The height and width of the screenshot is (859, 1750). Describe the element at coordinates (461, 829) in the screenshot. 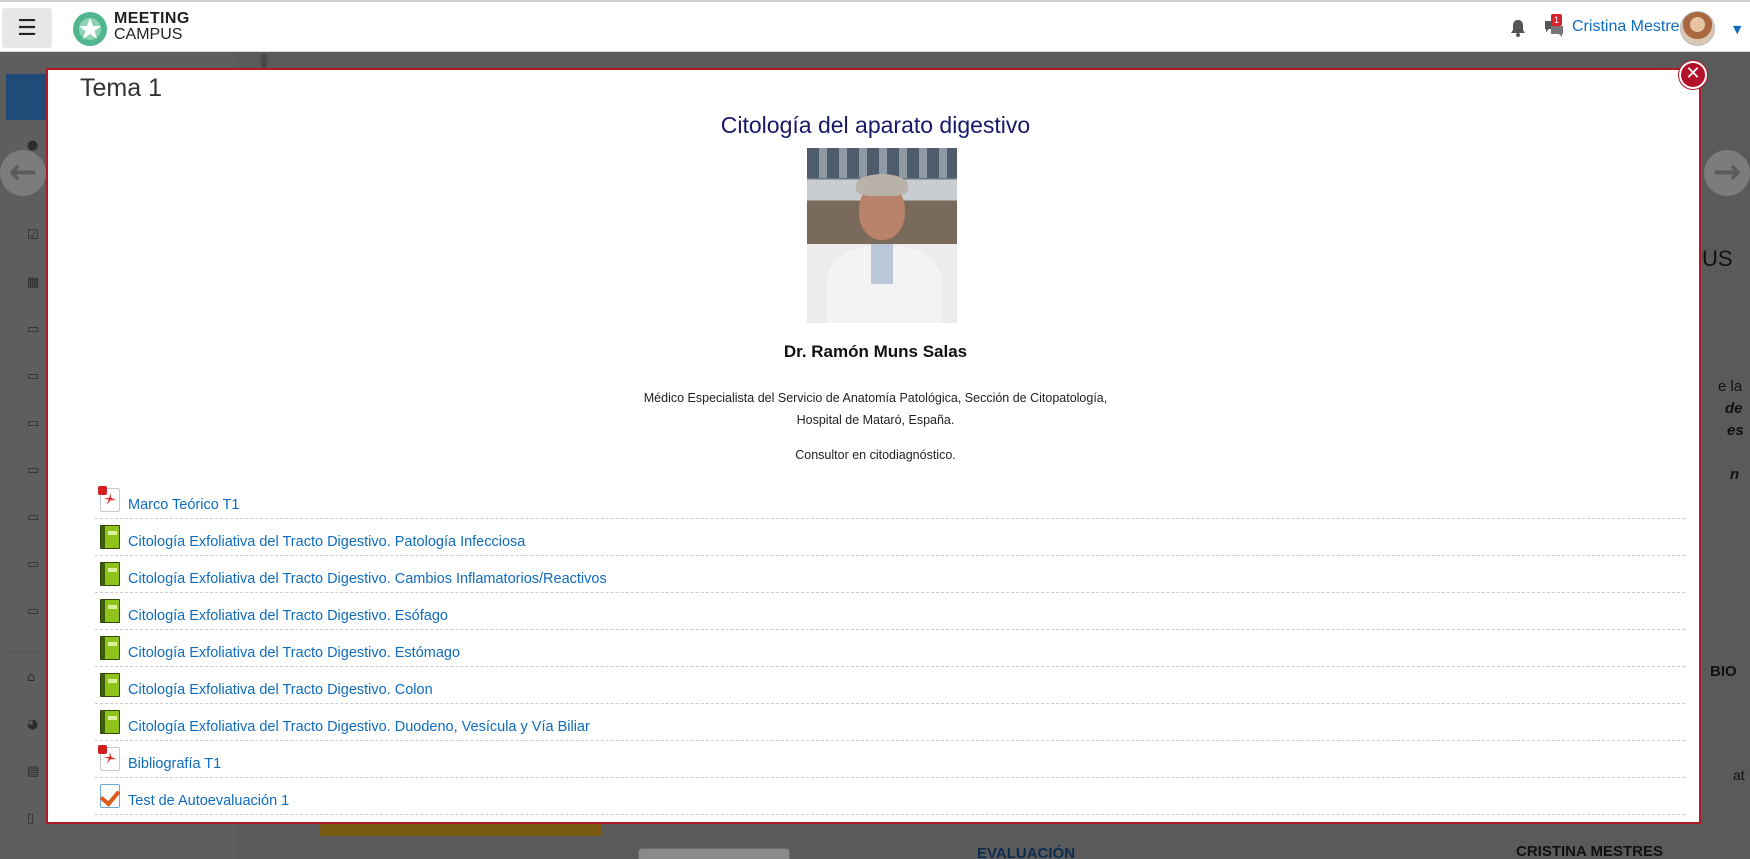

I see `background-progress-bar` at that location.